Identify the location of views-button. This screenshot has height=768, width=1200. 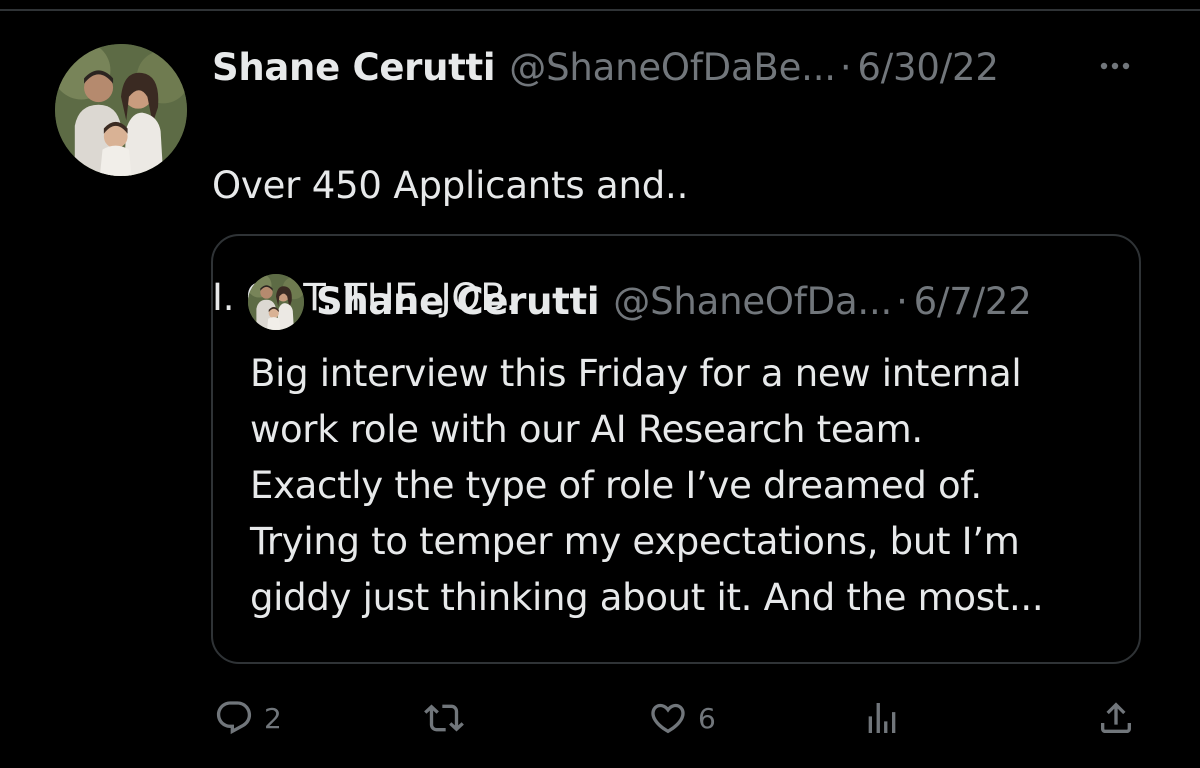
(887, 718).